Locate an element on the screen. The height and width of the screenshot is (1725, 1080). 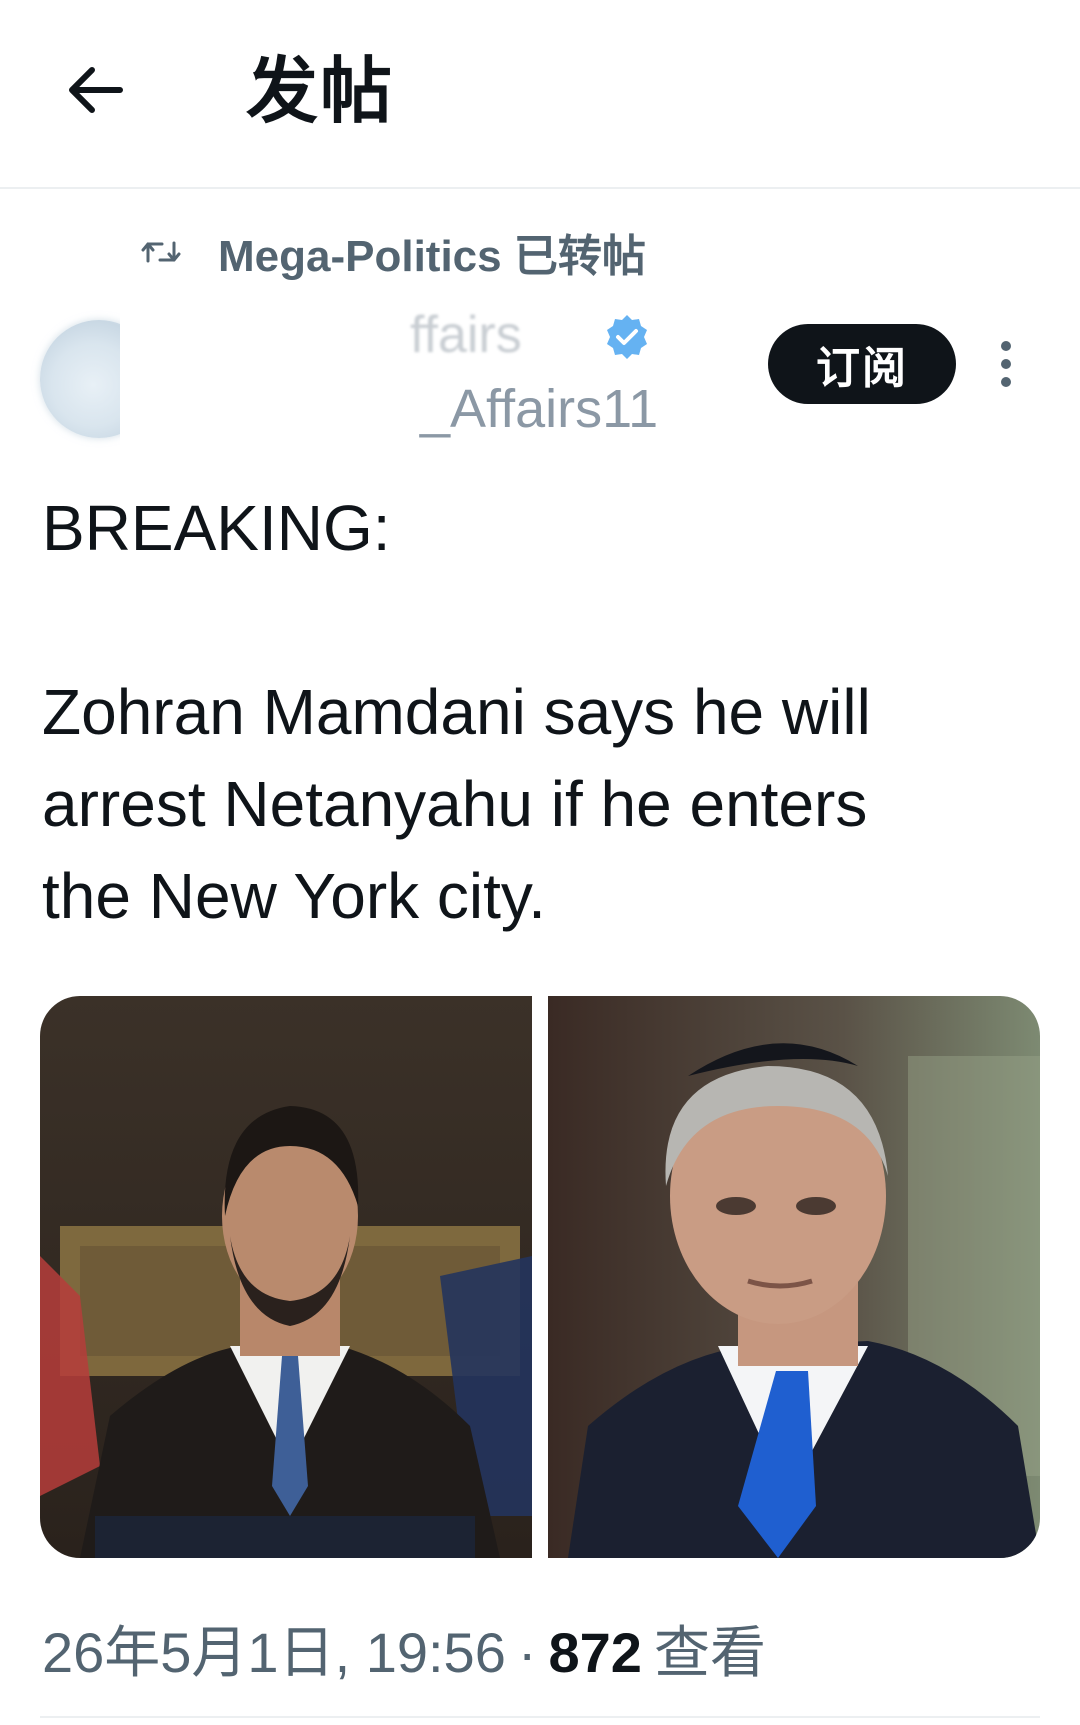
repost-text: Mega-Politics 已转帖 is located at coordinates (432, 256).